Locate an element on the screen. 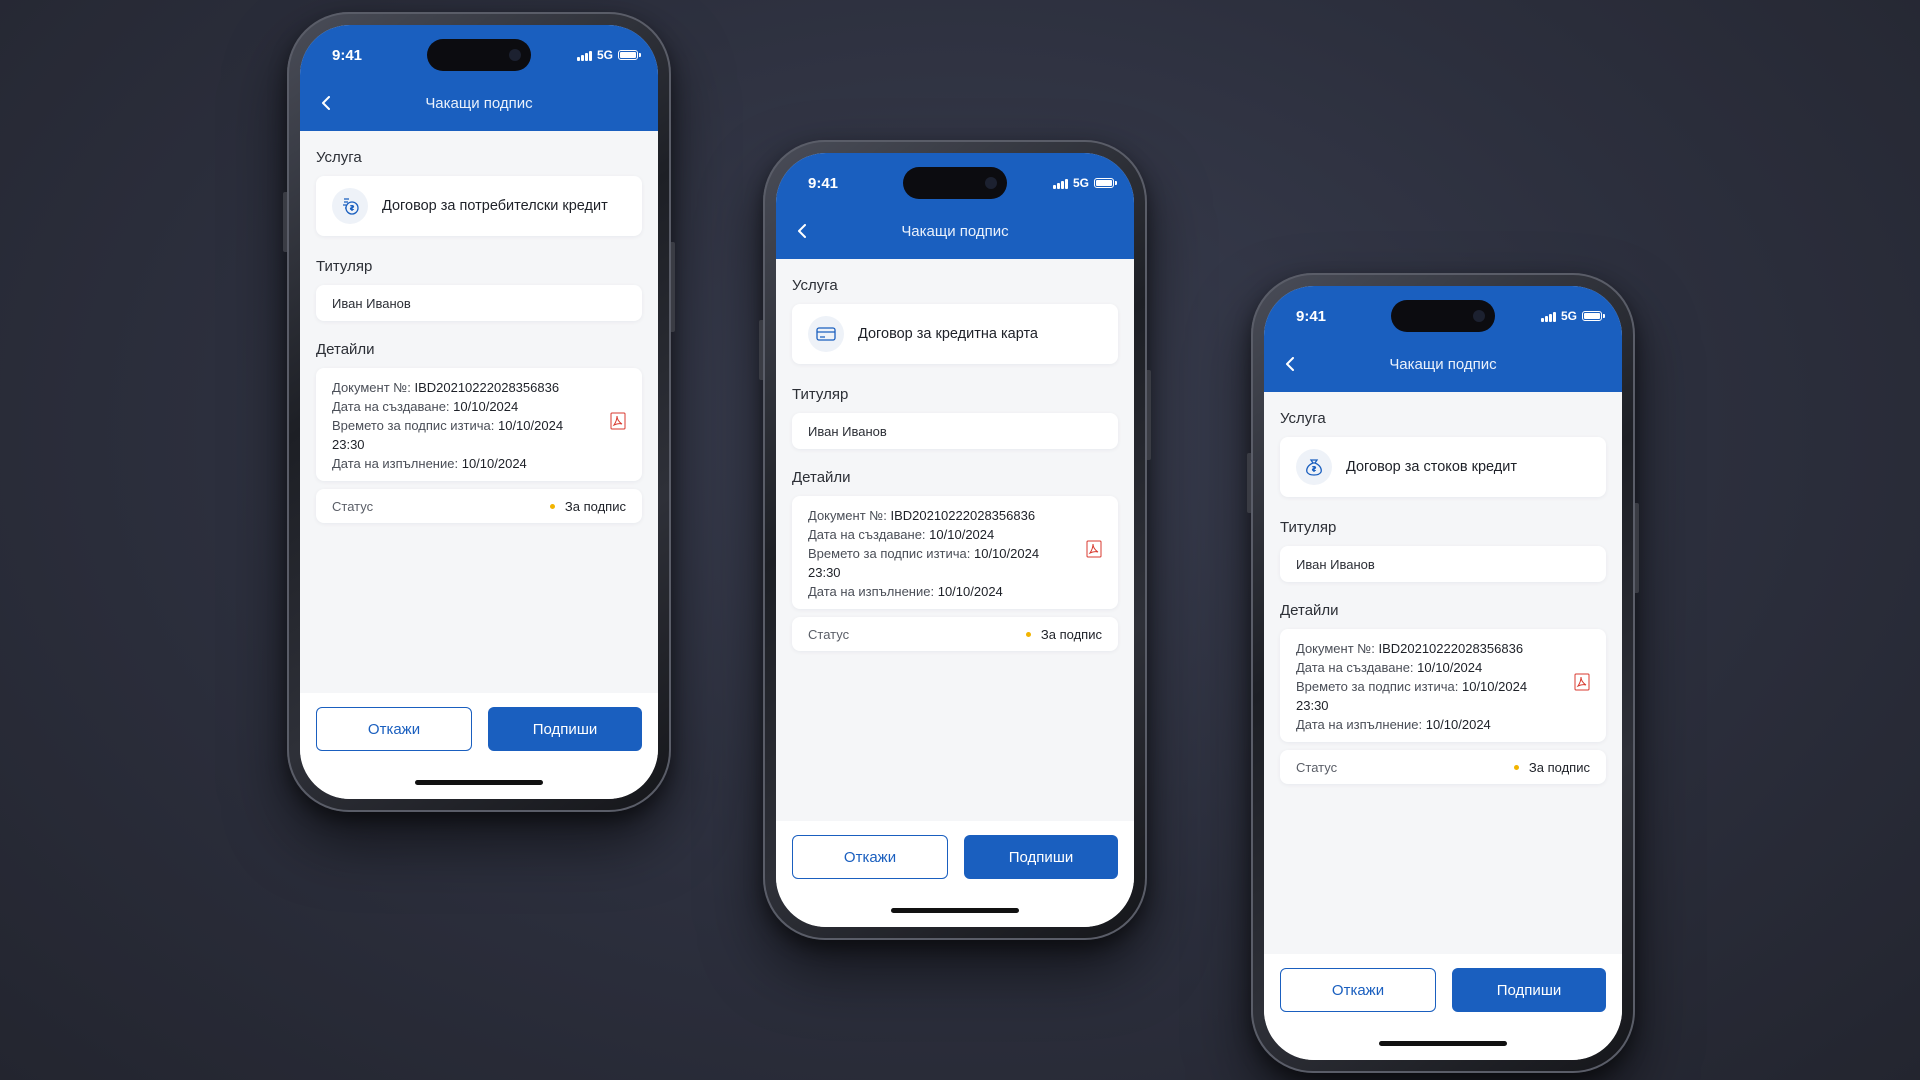  service-card: Договор за потребителски кредит is located at coordinates (479, 206).